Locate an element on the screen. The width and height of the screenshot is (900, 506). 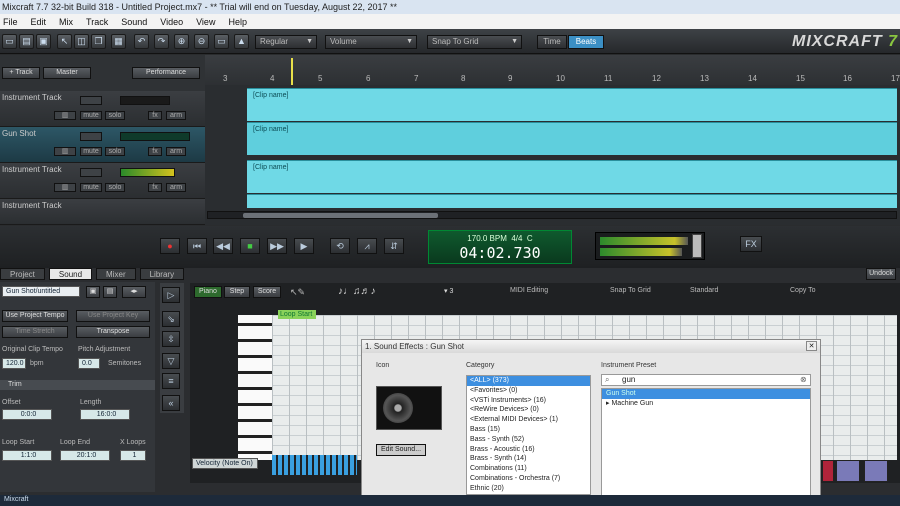
list-item: Bass - Synth (52) is located at coordinates (528, 440).